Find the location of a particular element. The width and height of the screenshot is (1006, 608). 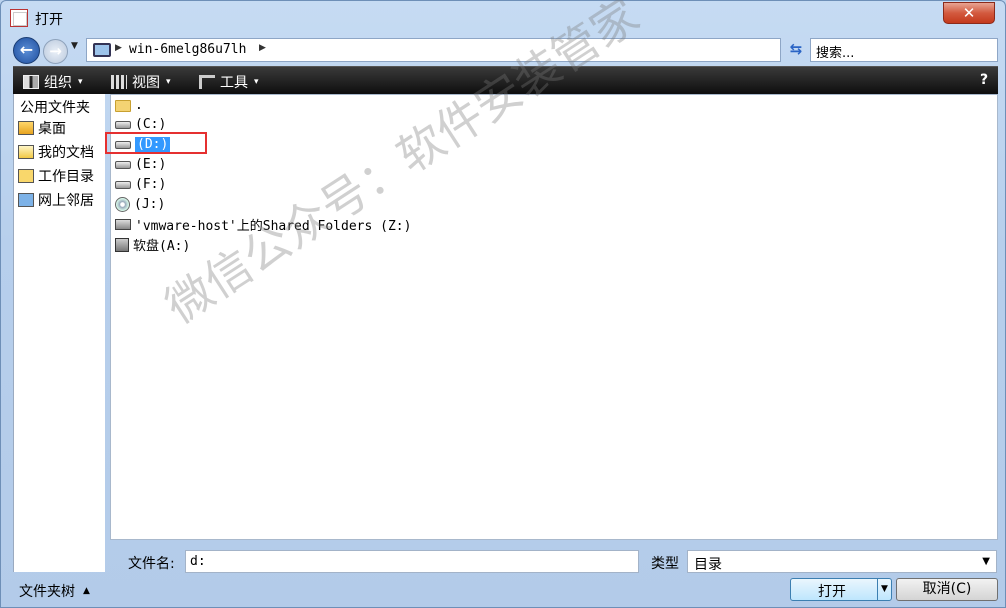

list-item: (E:) is located at coordinates (140, 164).